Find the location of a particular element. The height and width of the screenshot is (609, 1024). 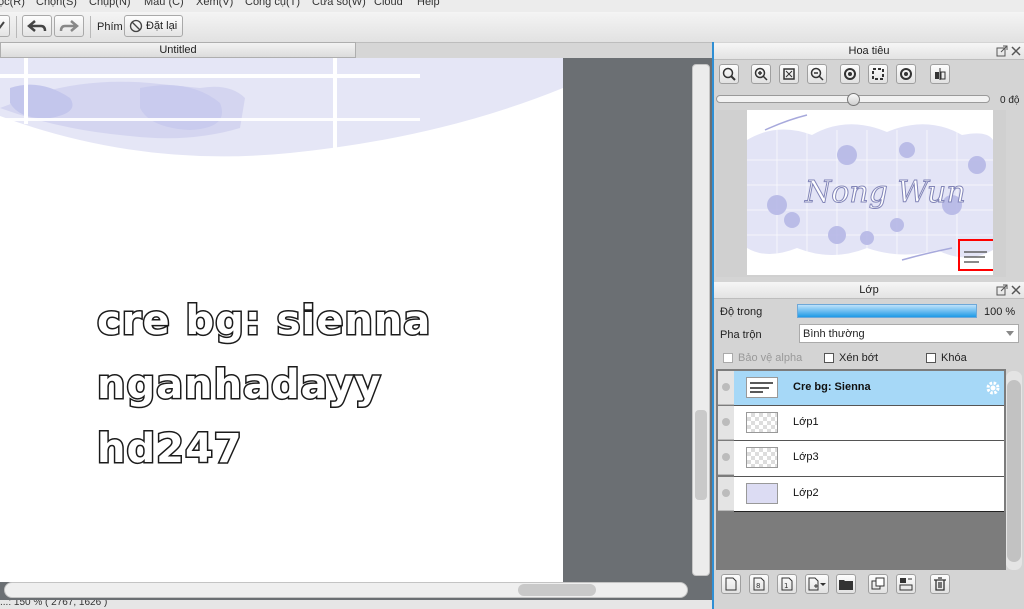

gear-icon is located at coordinates (993, 388).